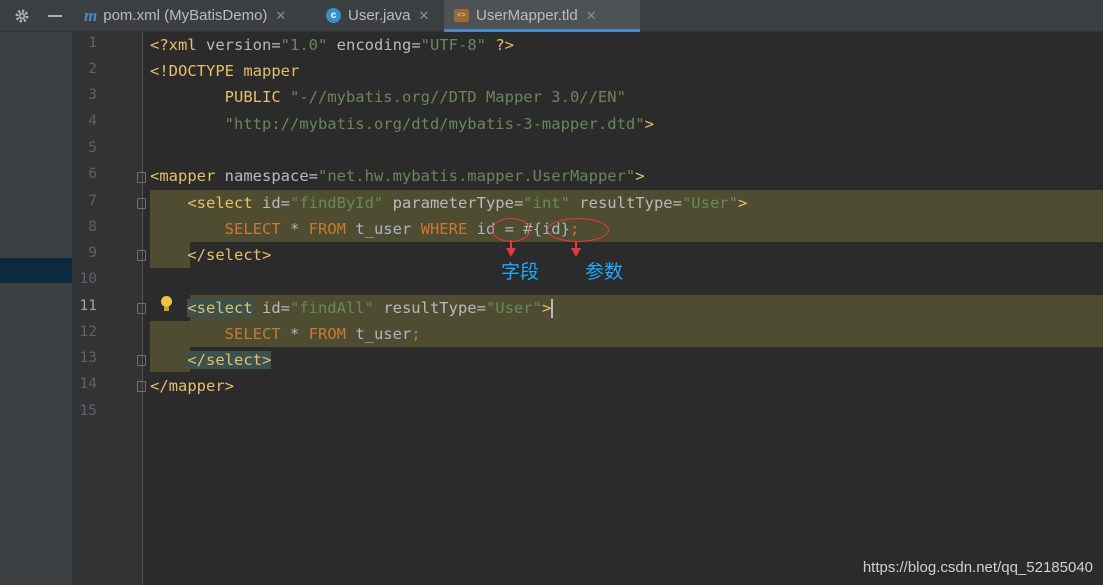 This screenshot has width=1103, height=585. What do you see at coordinates (520, 272) in the screenshot?
I see `field-annotation: 字段` at bounding box center [520, 272].